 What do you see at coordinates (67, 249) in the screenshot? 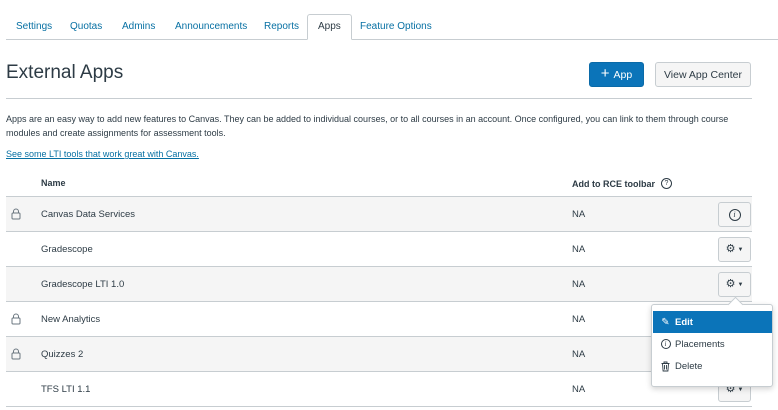
I see `app-name: Gradescope` at bounding box center [67, 249].